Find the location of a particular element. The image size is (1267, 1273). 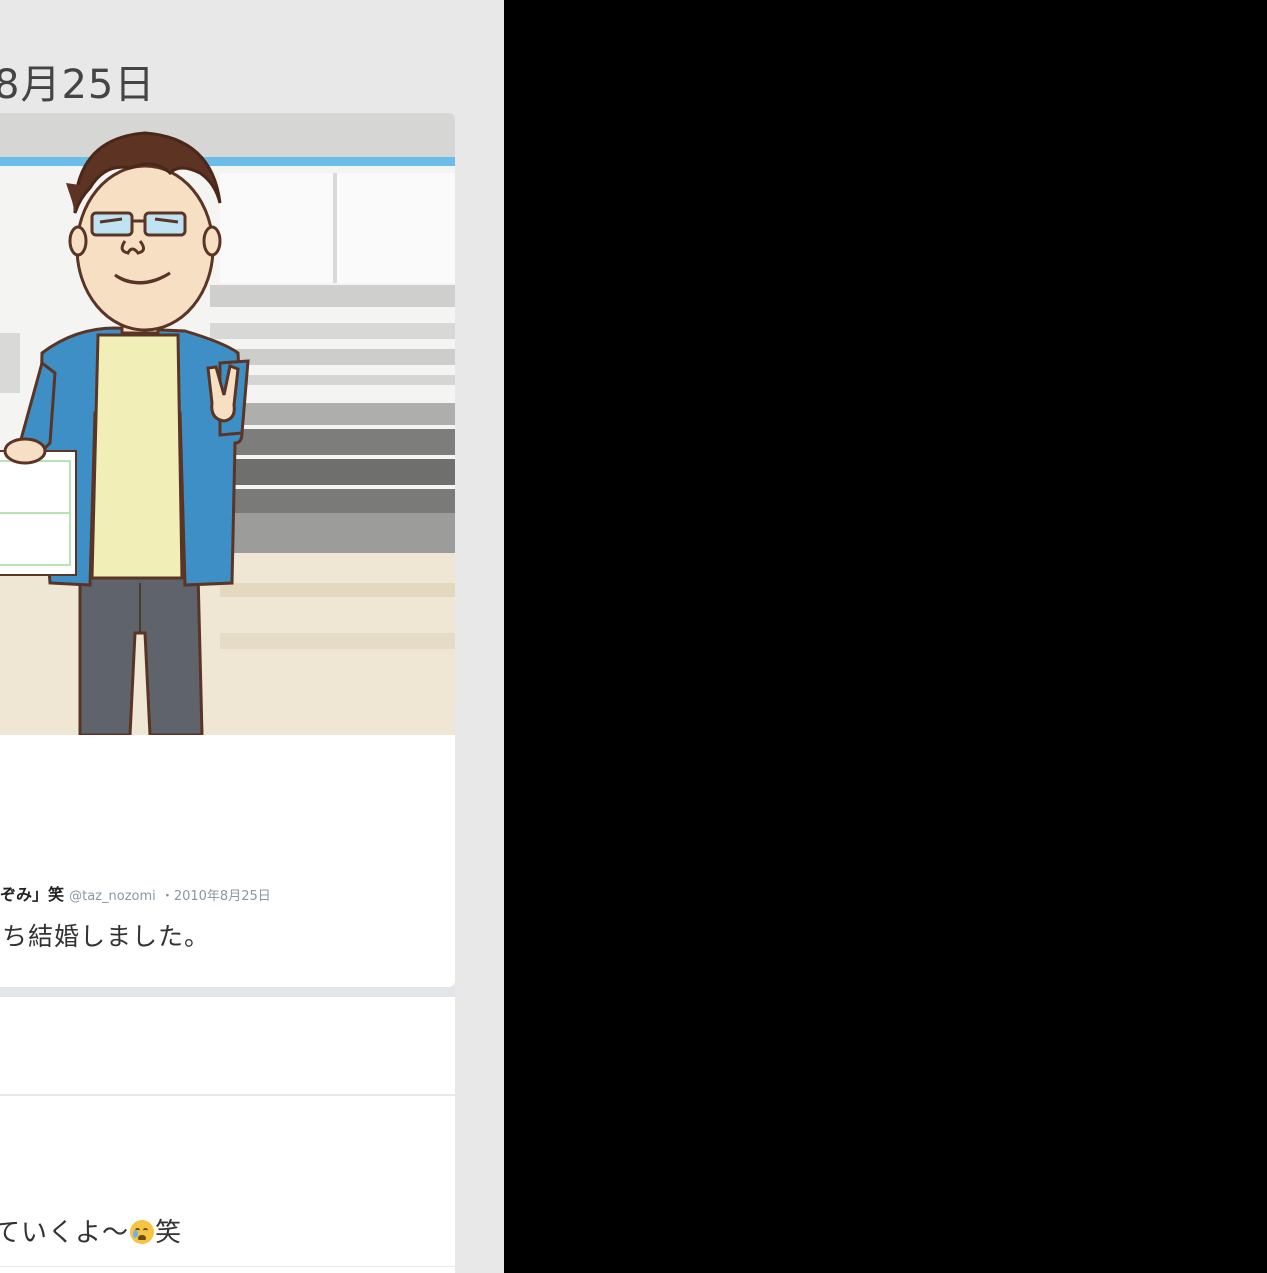

post-separator is located at coordinates (227, 992).